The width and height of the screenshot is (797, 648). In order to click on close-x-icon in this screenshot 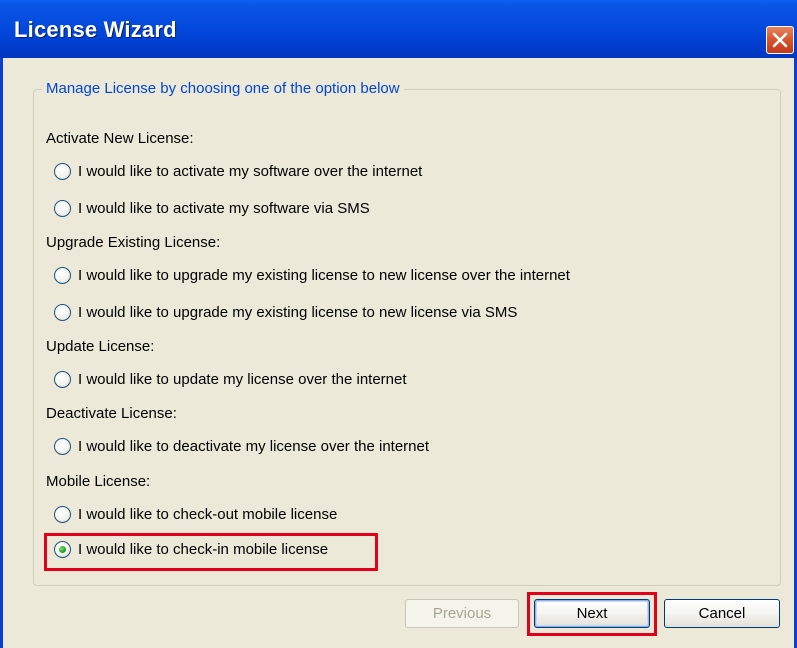, I will do `click(780, 40)`.